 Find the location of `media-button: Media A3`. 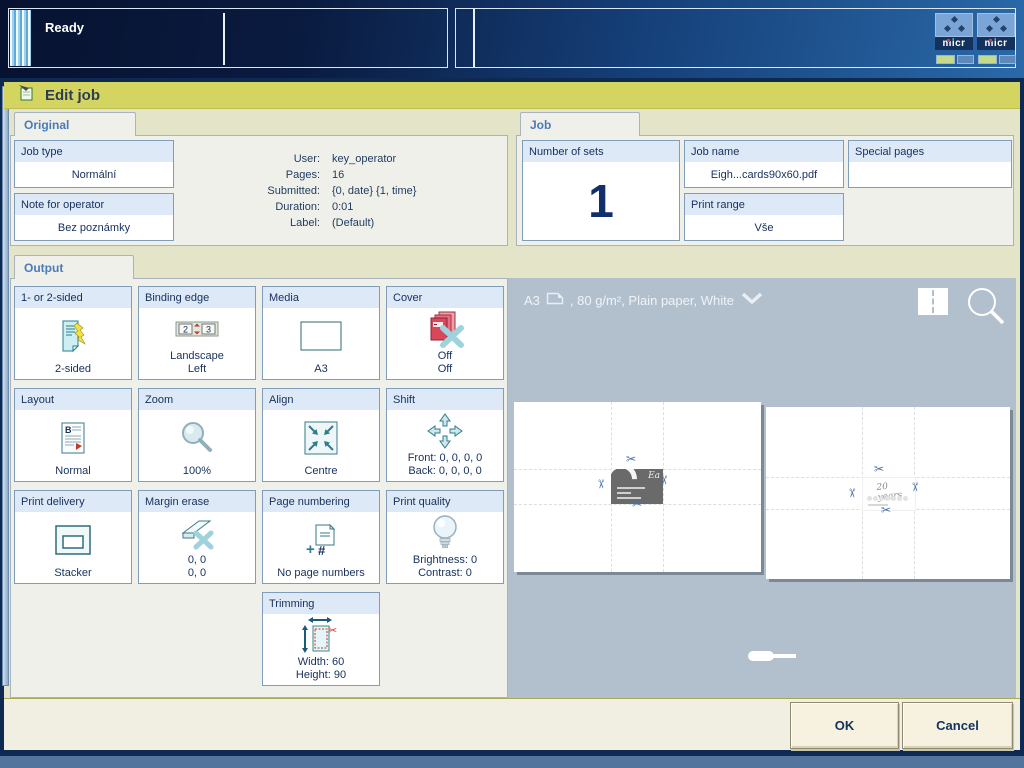

media-button: Media A3 is located at coordinates (321, 333).